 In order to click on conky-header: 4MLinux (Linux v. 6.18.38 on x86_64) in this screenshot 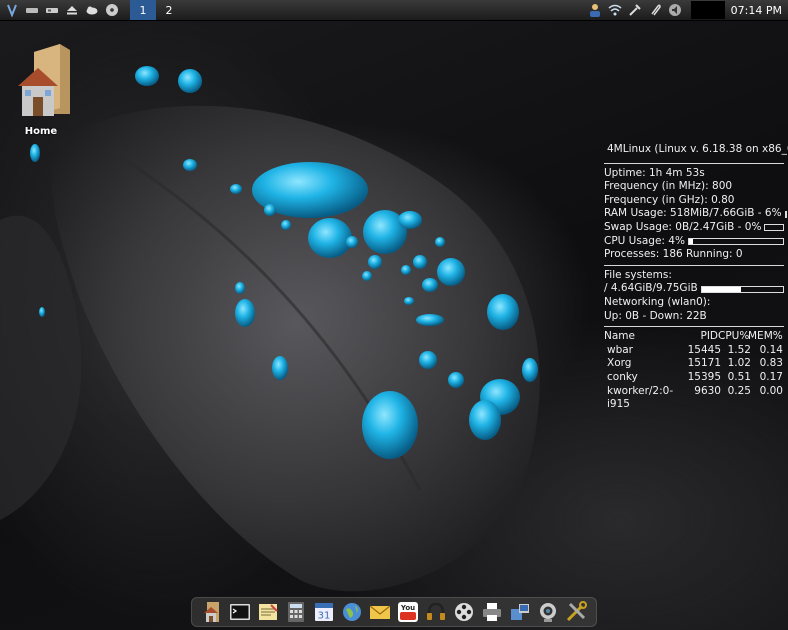, I will do `click(697, 149)`.